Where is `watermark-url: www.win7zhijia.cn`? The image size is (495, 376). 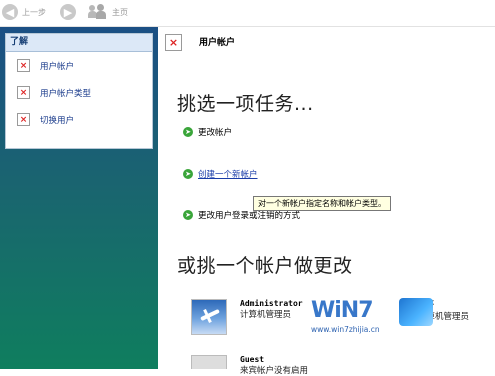
watermark-url: www.win7zhijia.cn is located at coordinates (345, 329).